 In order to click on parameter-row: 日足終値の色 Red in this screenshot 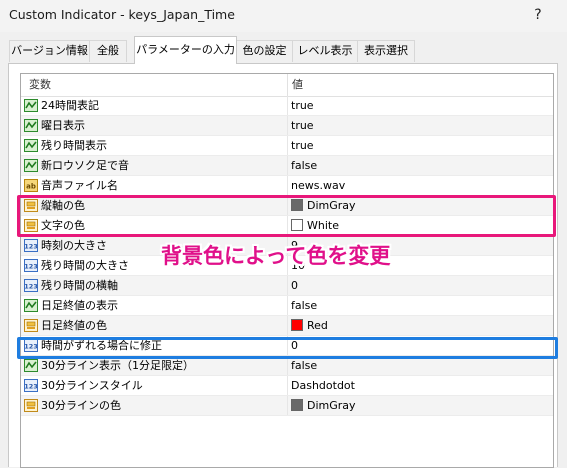, I will do `click(287, 326)`.